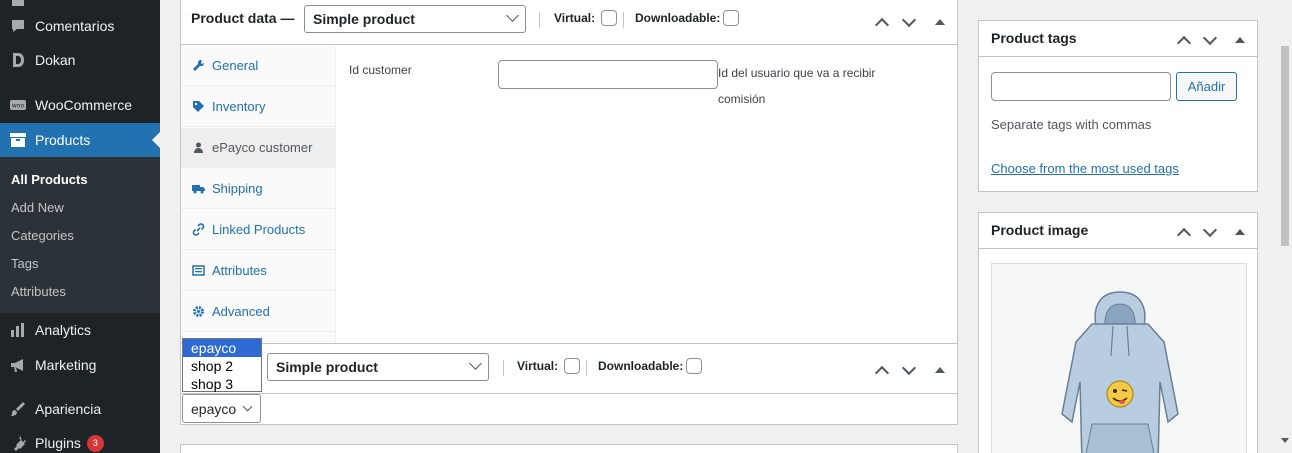 The height and width of the screenshot is (453, 1292). What do you see at coordinates (18, 365) in the screenshot?
I see `megaphone-icon` at bounding box center [18, 365].